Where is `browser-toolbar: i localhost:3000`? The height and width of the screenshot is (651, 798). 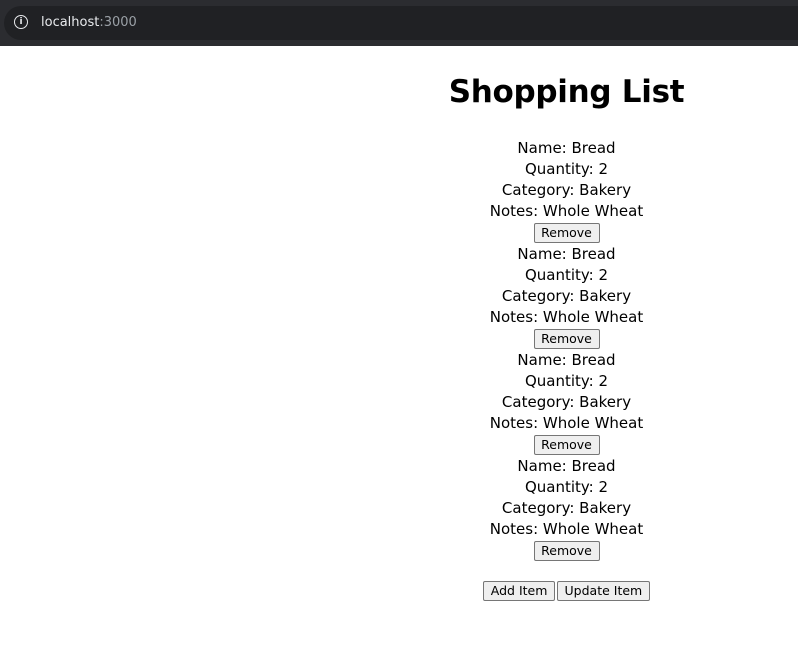
browser-toolbar: i localhost:3000 is located at coordinates (399, 23).